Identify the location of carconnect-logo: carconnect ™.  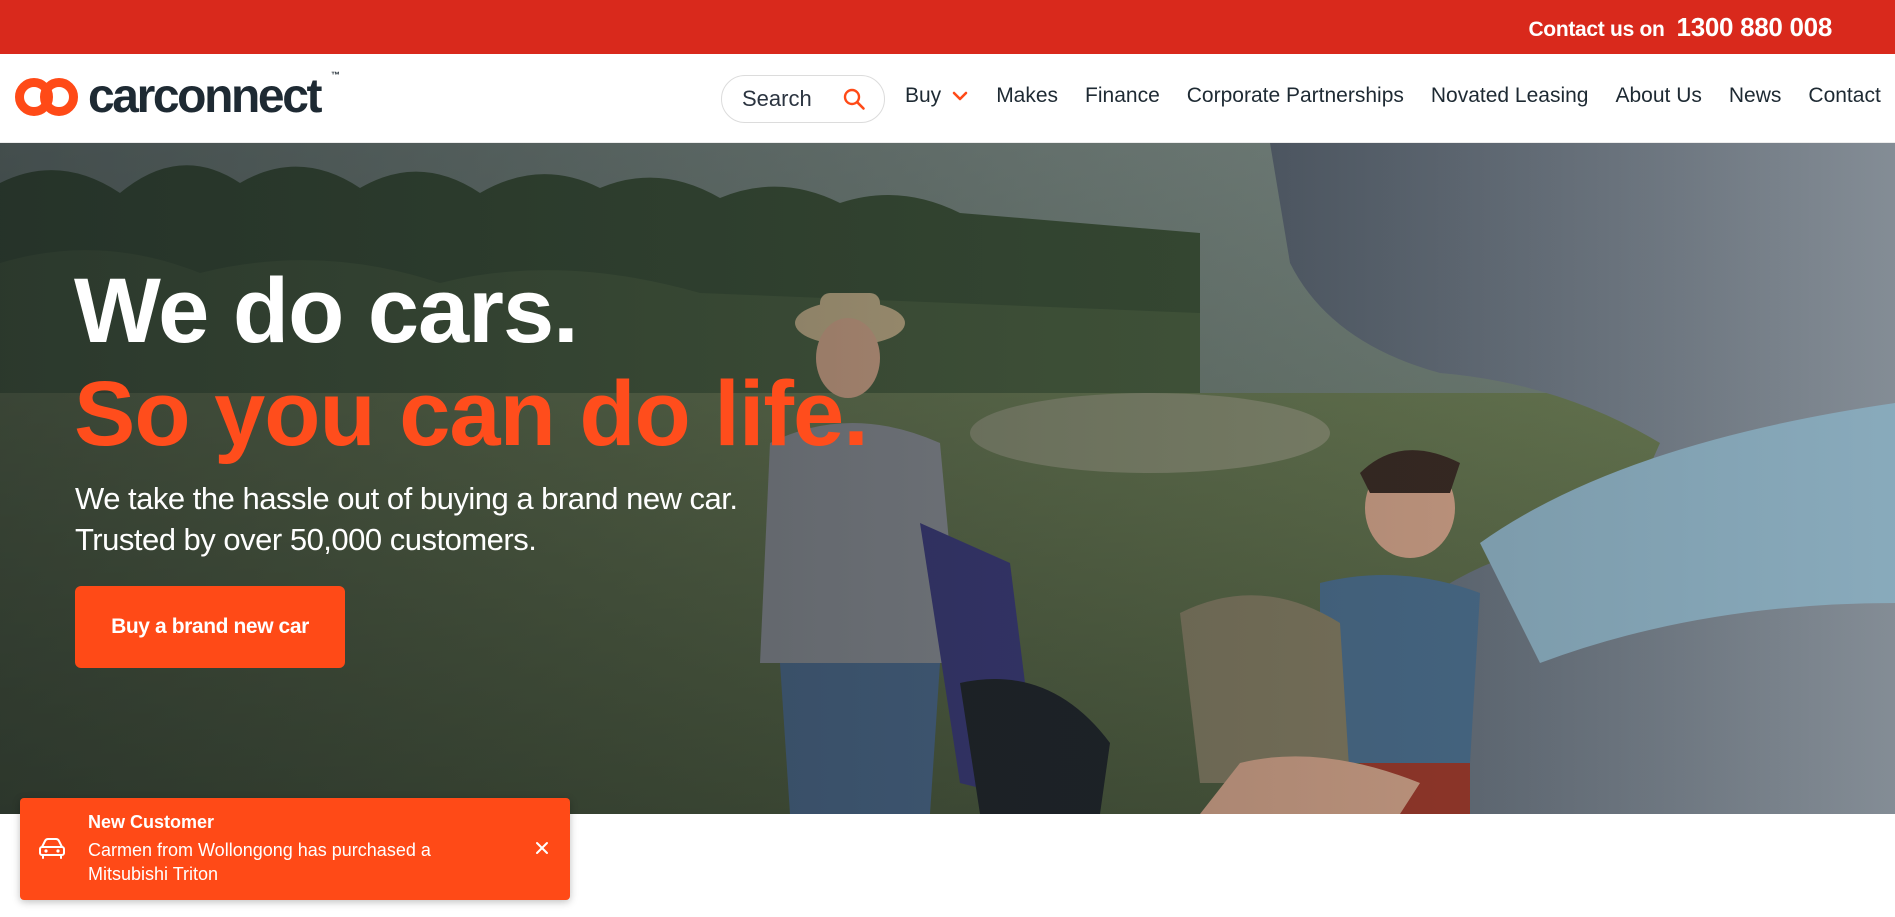
(177, 96).